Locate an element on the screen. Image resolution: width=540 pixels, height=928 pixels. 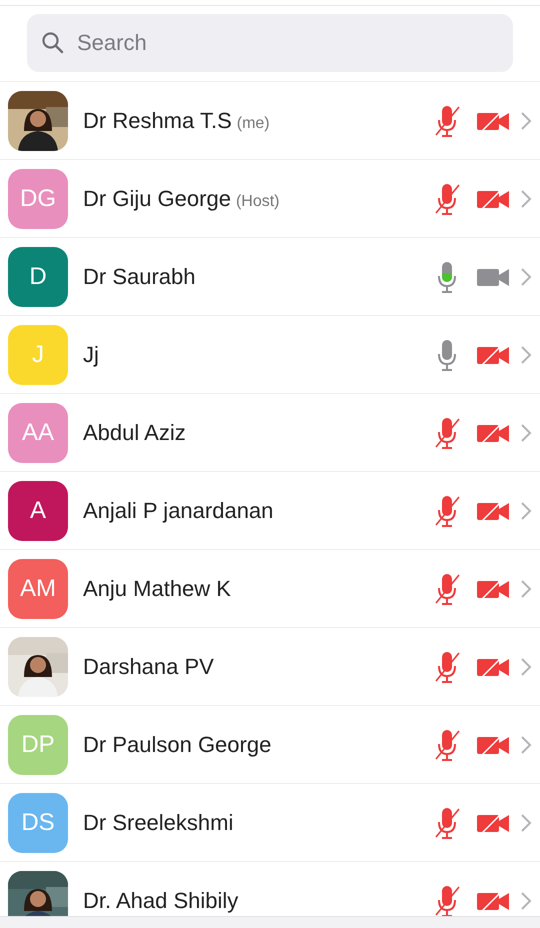
participant-name: Abdul Aziz is located at coordinates (134, 433).